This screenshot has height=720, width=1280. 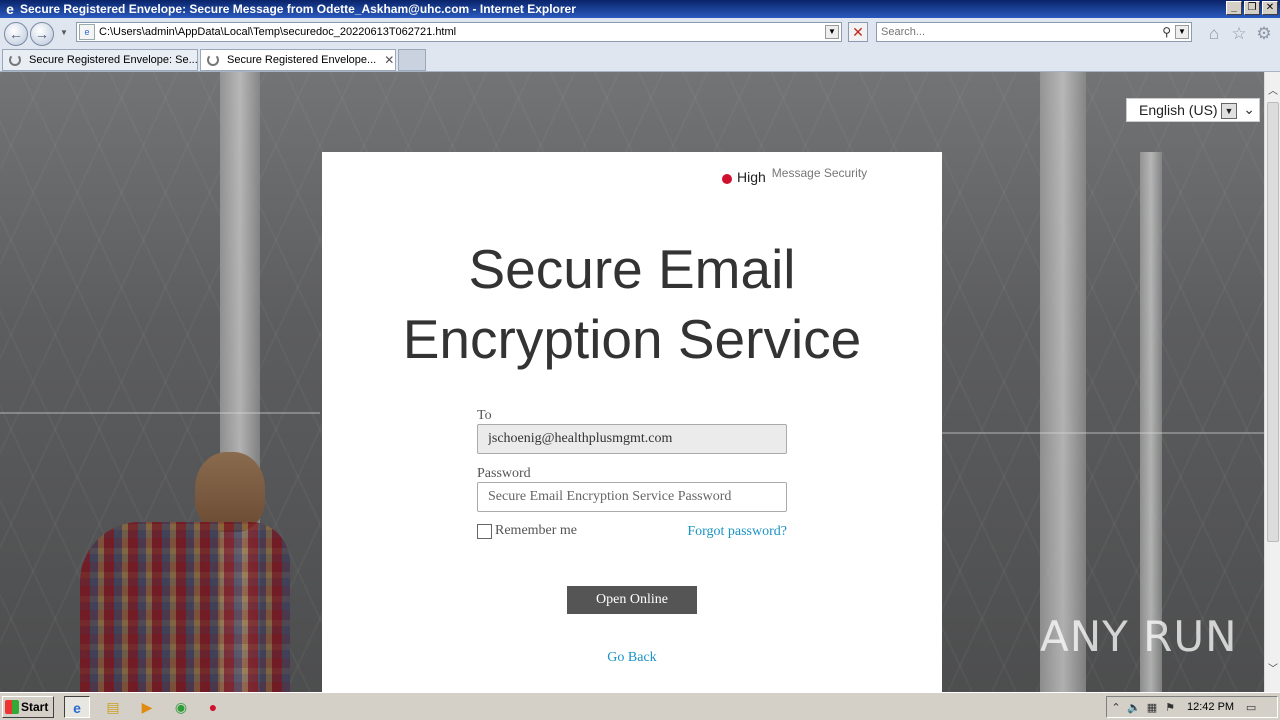 What do you see at coordinates (1134, 707) in the screenshot?
I see `volume-icon: 🔈` at bounding box center [1134, 707].